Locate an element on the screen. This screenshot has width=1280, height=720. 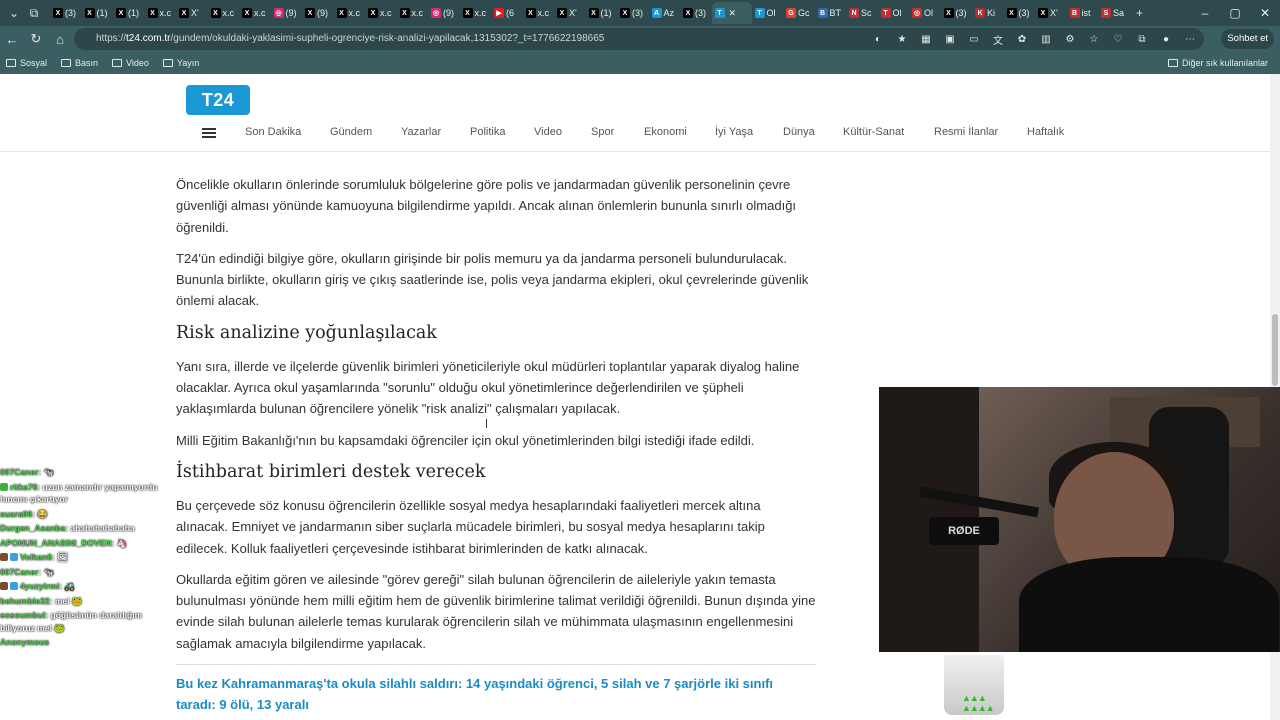
tab-label: (3) is located at coordinates (961, 13).